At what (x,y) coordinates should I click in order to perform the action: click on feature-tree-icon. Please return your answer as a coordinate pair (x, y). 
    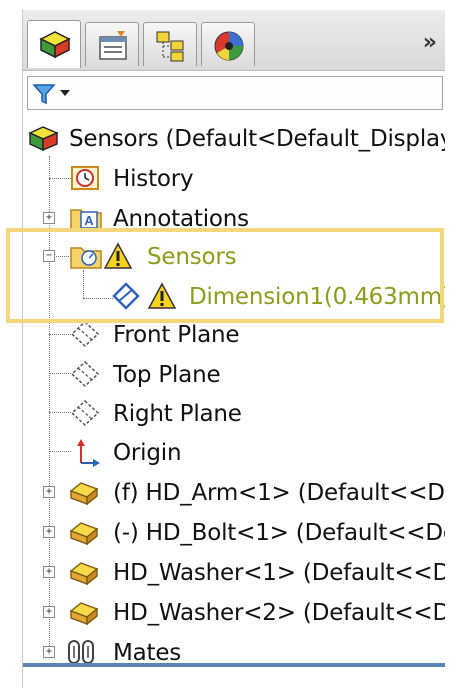
    Looking at the image, I should click on (55, 45).